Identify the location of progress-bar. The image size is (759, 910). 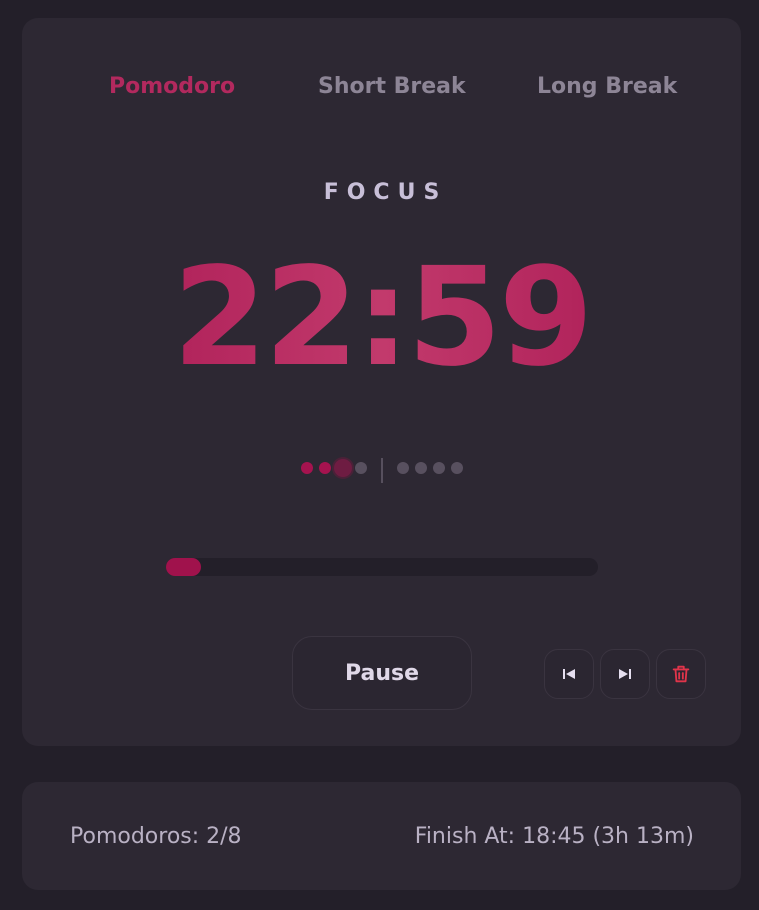
(382, 567).